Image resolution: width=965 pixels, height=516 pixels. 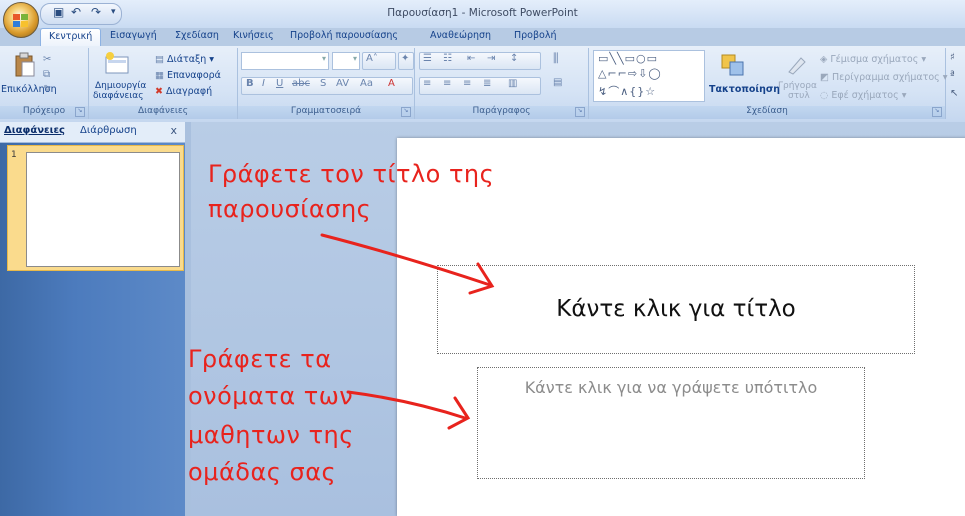 I want to click on spacing-icon: AV, so click(x=343, y=83).